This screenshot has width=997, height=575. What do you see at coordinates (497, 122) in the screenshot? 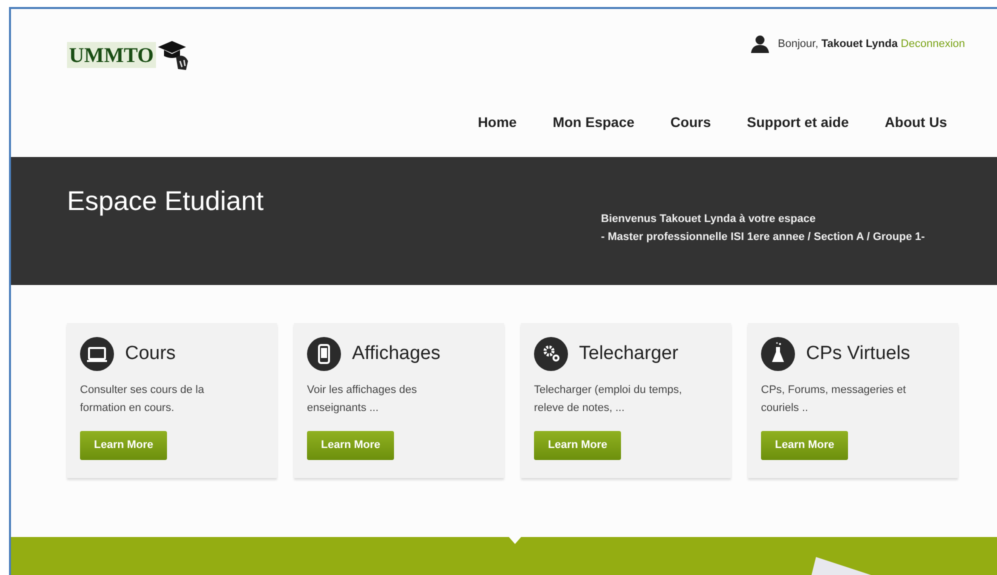
I see `nav-link: Home` at bounding box center [497, 122].